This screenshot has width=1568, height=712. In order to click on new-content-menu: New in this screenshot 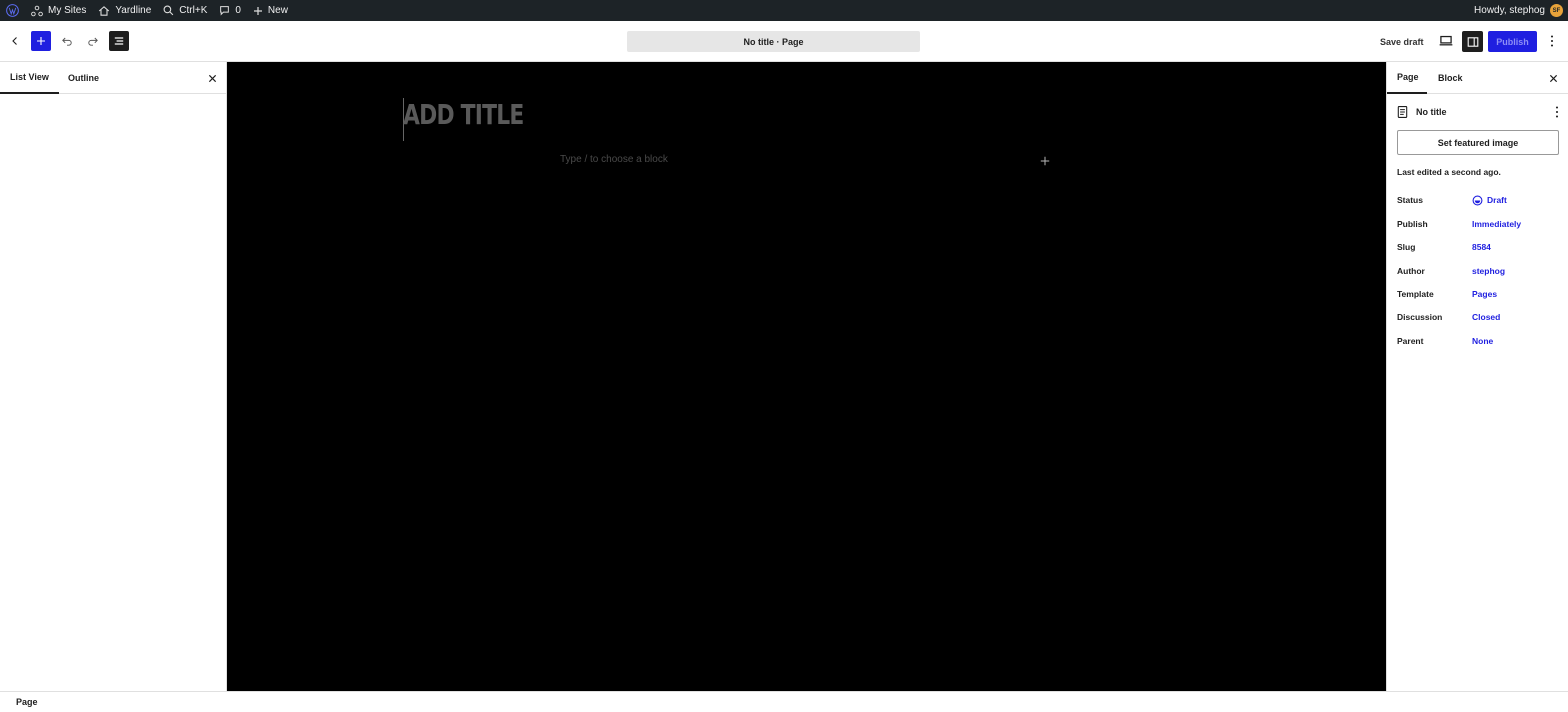, I will do `click(270, 10)`.